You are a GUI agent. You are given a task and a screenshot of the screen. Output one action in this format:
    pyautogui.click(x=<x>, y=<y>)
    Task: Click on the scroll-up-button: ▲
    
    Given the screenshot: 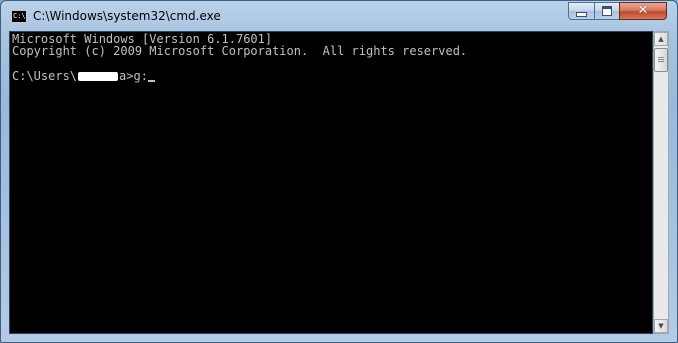 What is the action you would take?
    pyautogui.click(x=661, y=39)
    